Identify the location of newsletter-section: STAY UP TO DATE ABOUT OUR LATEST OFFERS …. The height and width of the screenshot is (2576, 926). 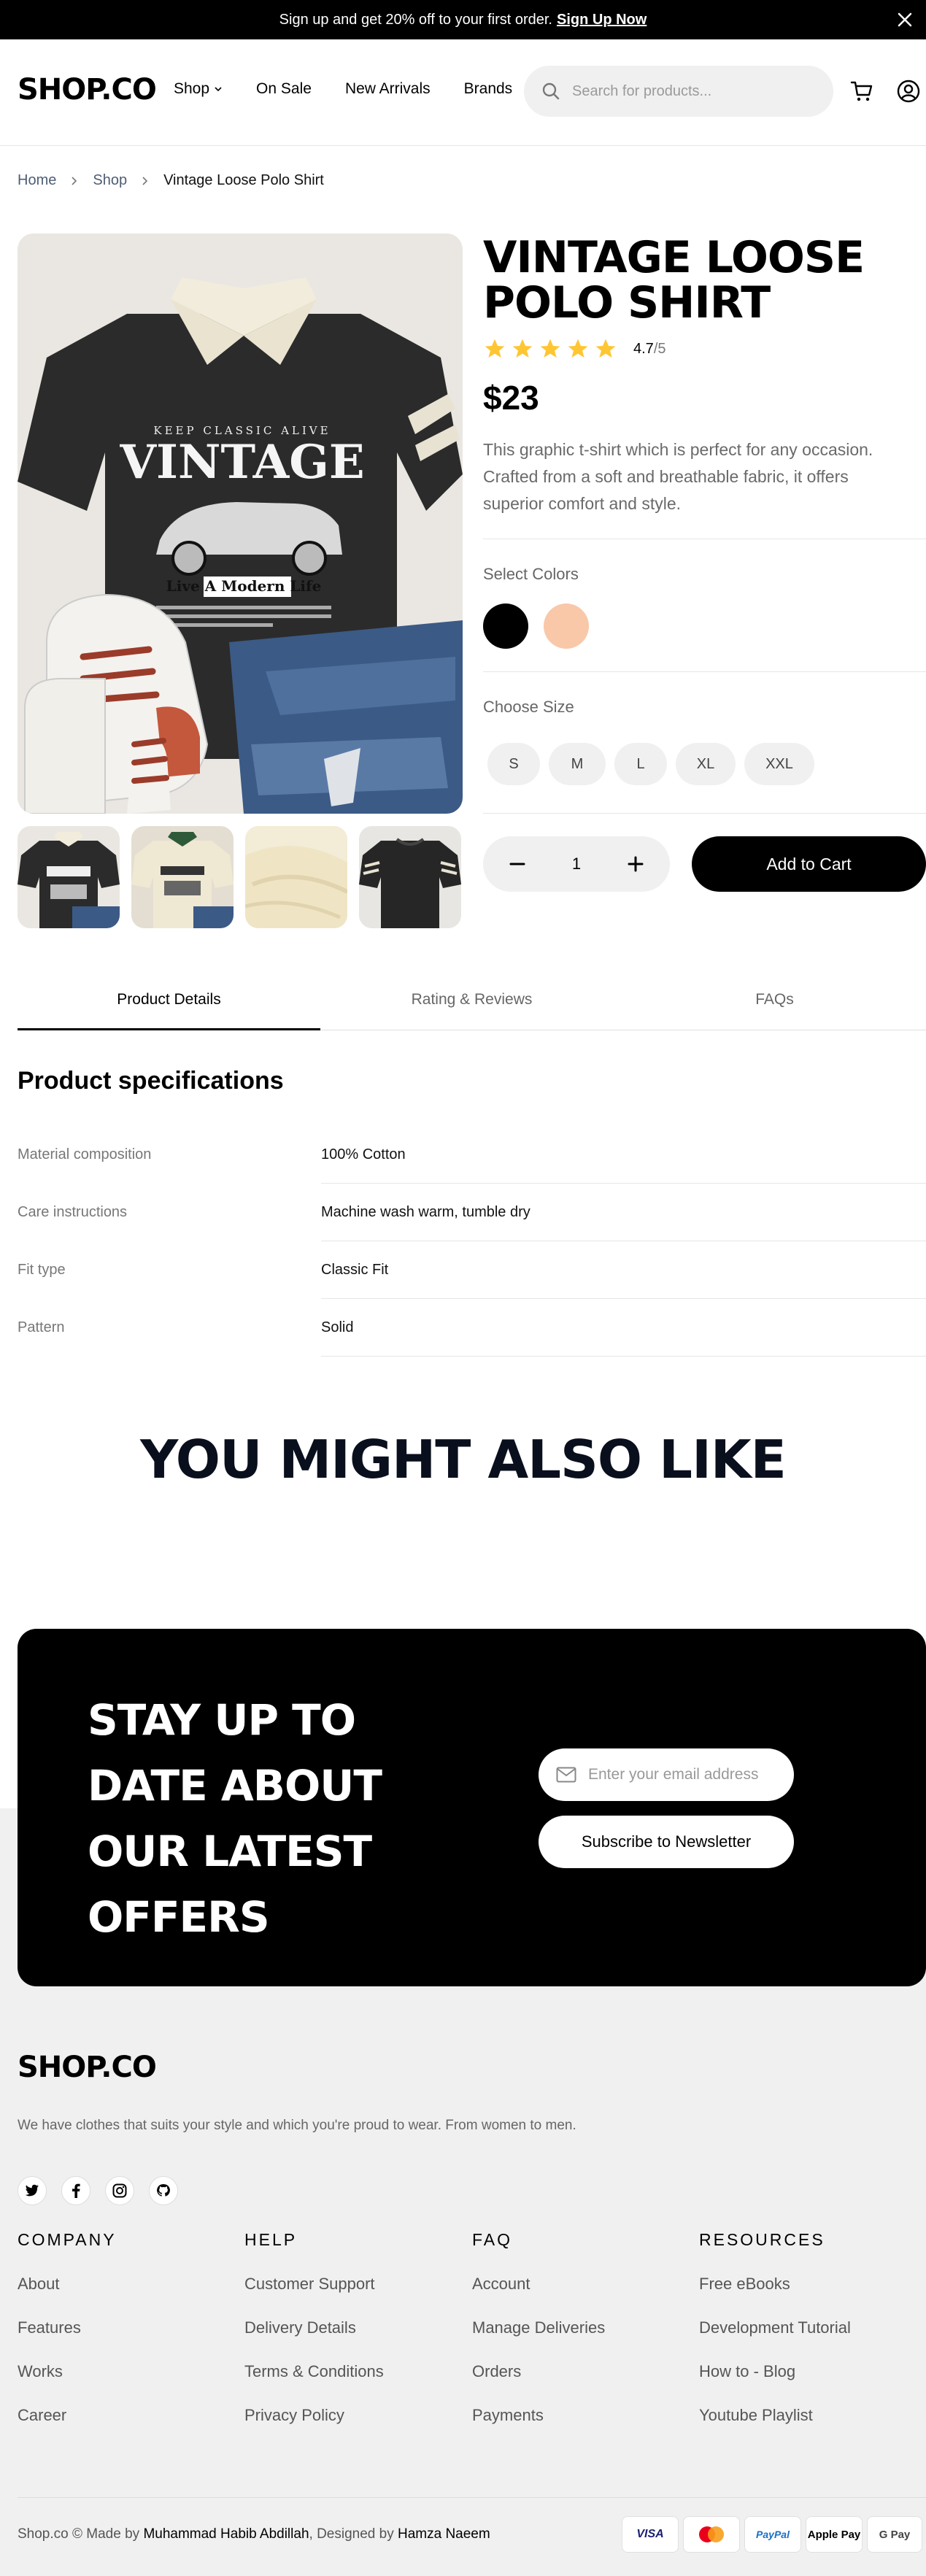
(472, 1808).